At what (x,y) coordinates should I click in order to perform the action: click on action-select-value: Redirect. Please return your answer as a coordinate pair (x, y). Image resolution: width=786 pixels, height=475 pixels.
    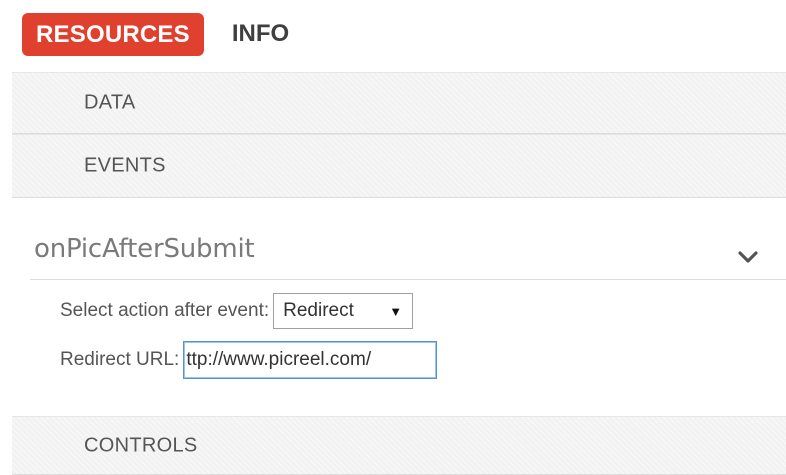
    Looking at the image, I should click on (318, 310).